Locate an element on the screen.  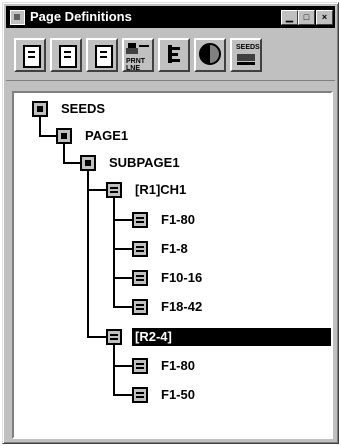
minimize-button: ▁ is located at coordinates (289, 17).